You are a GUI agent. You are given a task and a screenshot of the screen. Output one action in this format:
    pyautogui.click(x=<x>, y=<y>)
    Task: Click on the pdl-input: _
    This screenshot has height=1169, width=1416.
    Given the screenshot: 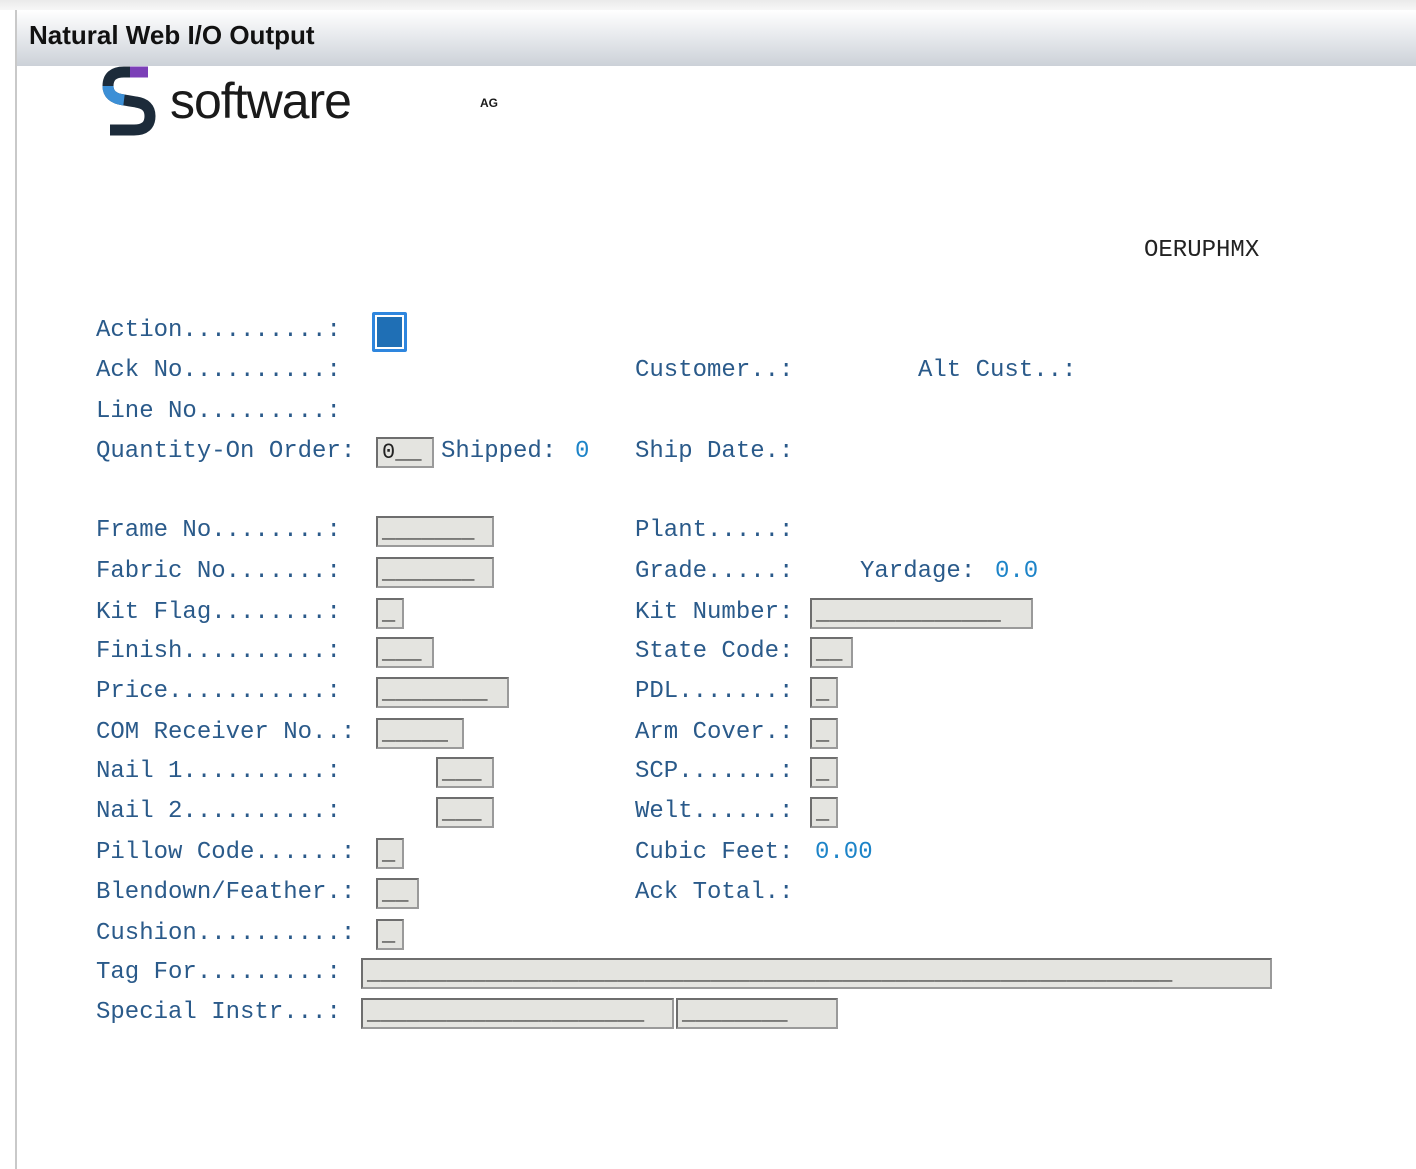 What is the action you would take?
    pyautogui.click(x=824, y=692)
    